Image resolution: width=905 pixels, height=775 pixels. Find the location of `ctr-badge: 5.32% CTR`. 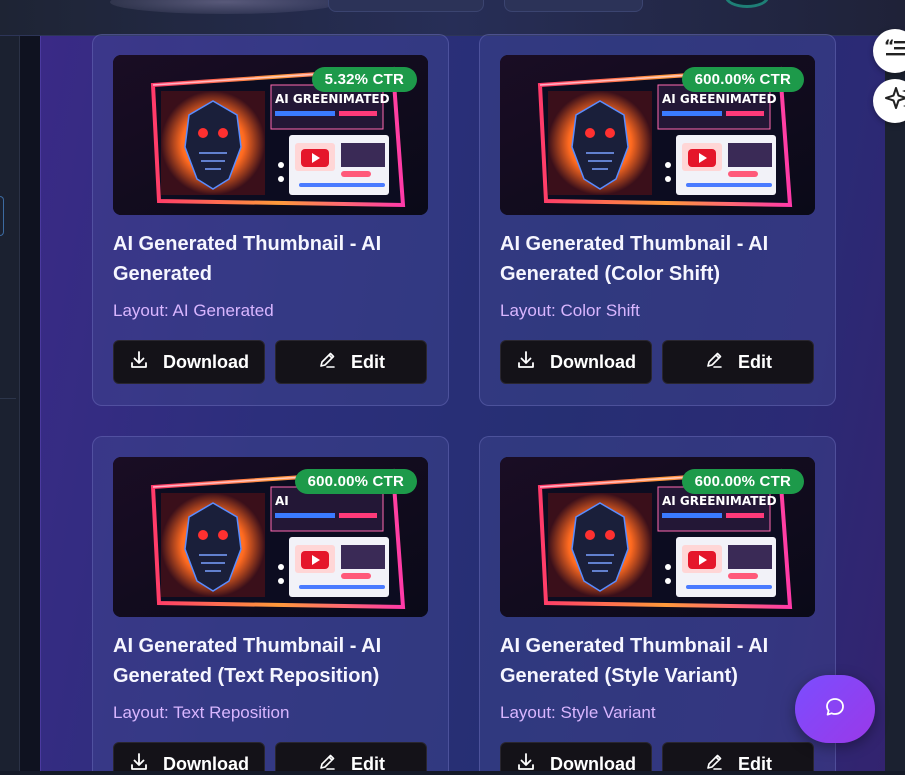

ctr-badge: 5.32% CTR is located at coordinates (364, 79).